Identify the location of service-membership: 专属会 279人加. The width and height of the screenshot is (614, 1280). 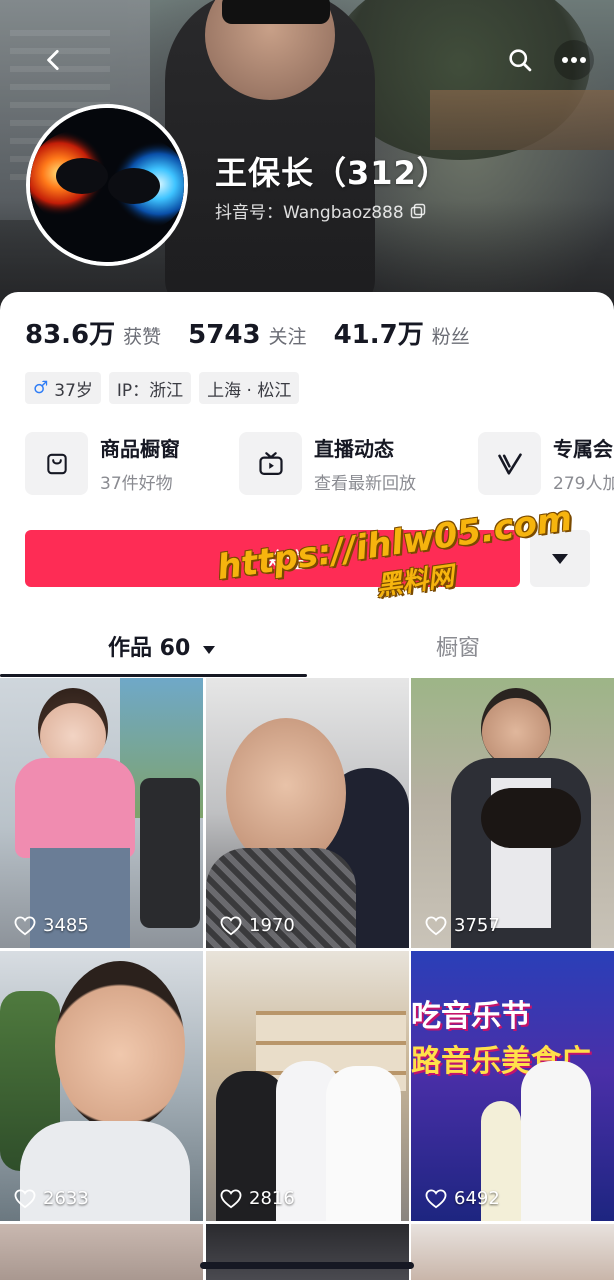
(546, 463).